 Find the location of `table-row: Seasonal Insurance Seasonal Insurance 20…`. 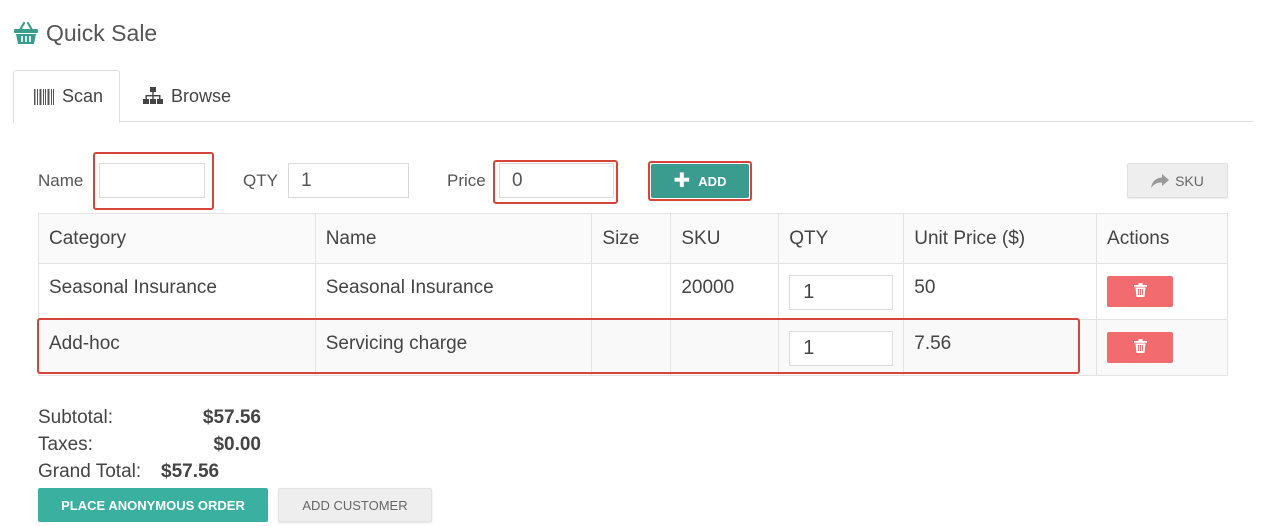

table-row: Seasonal Insurance Seasonal Insurance 20… is located at coordinates (633, 291).